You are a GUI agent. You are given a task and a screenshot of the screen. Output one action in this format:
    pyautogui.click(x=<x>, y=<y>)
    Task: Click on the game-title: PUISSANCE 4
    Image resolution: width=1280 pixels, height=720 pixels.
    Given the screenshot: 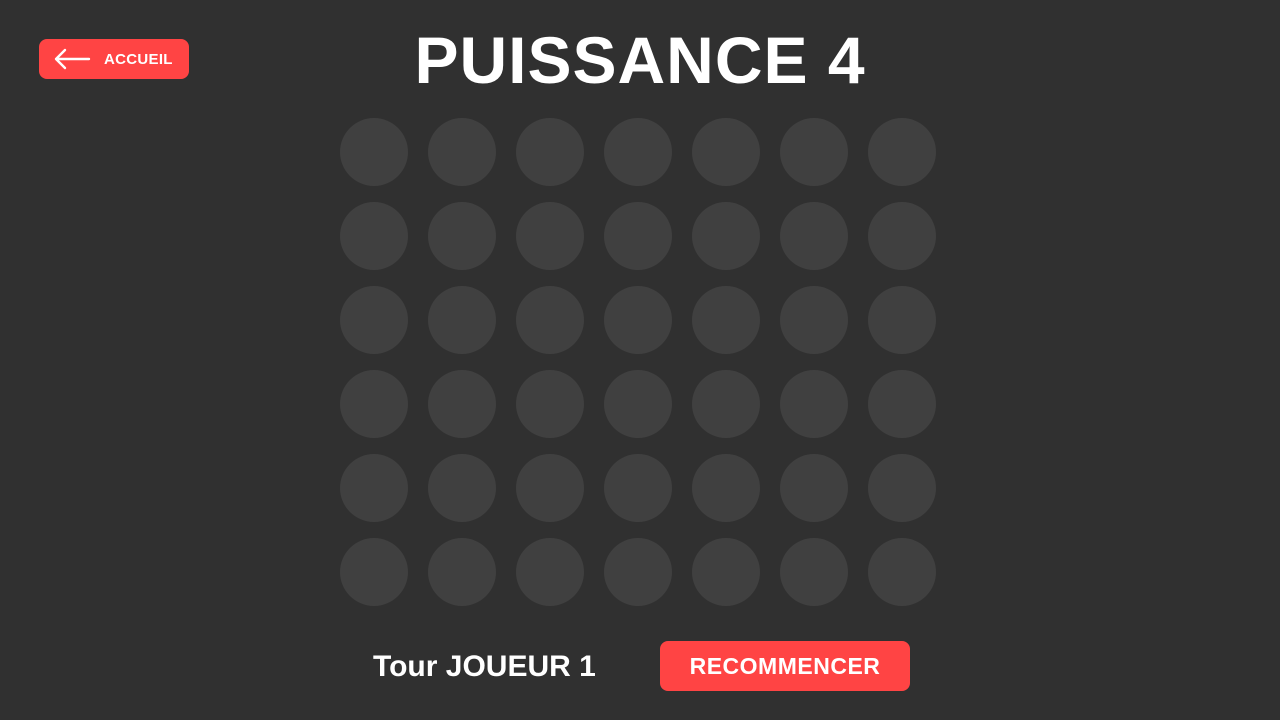 What is the action you would take?
    pyautogui.click(x=640, y=60)
    